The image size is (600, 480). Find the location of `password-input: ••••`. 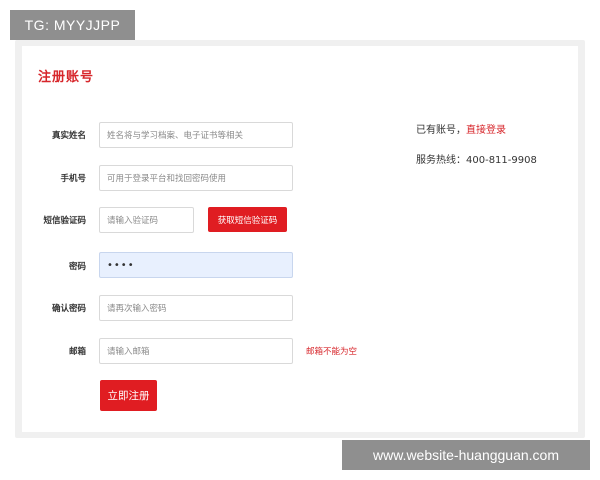

password-input: •••• is located at coordinates (196, 265).